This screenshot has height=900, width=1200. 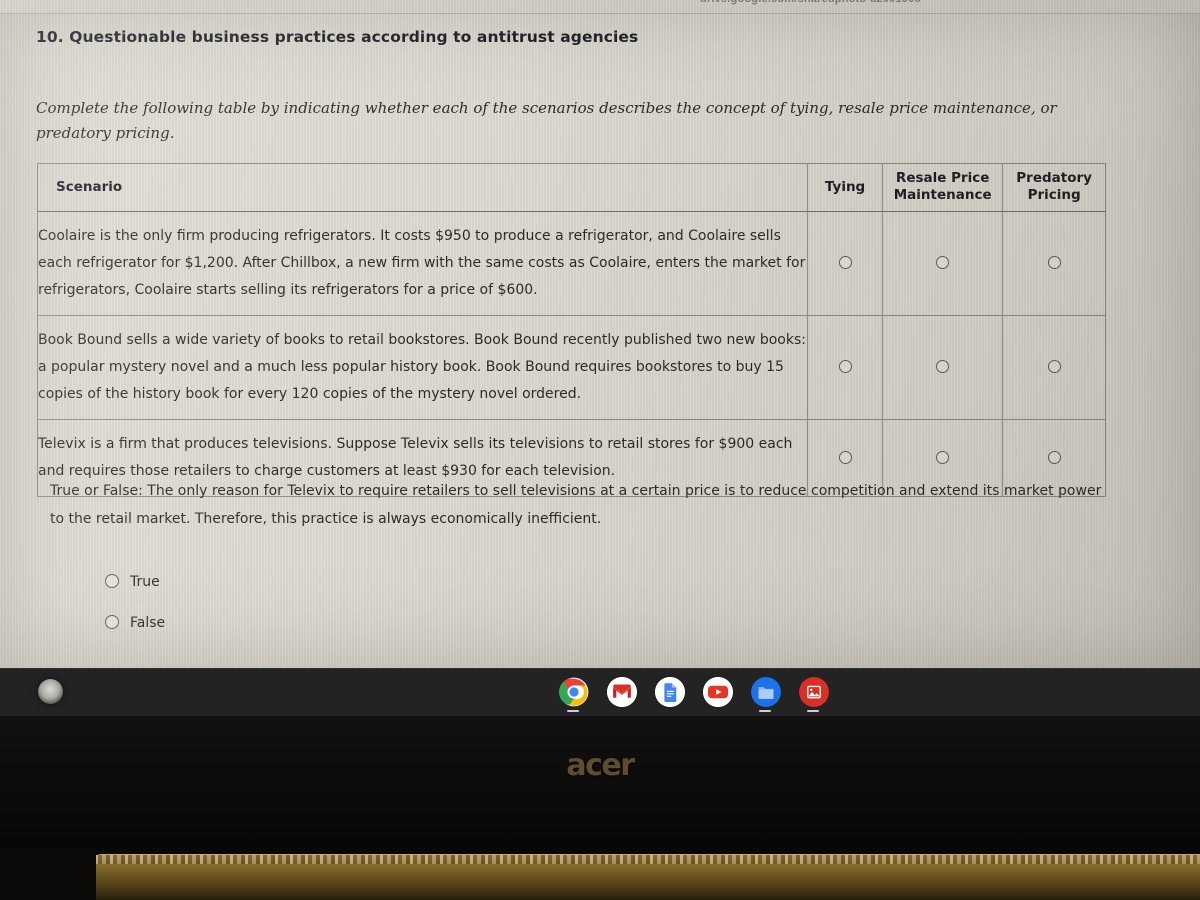 I want to click on browser-chrome-cutoff: drive.google.com/sharedphoto-a2001908, so click(x=600, y=7).